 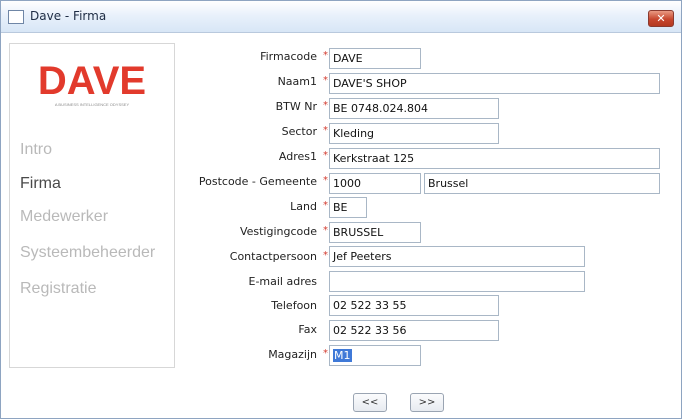 What do you see at coordinates (414, 133) in the screenshot?
I see `sector-field: Kleding` at bounding box center [414, 133].